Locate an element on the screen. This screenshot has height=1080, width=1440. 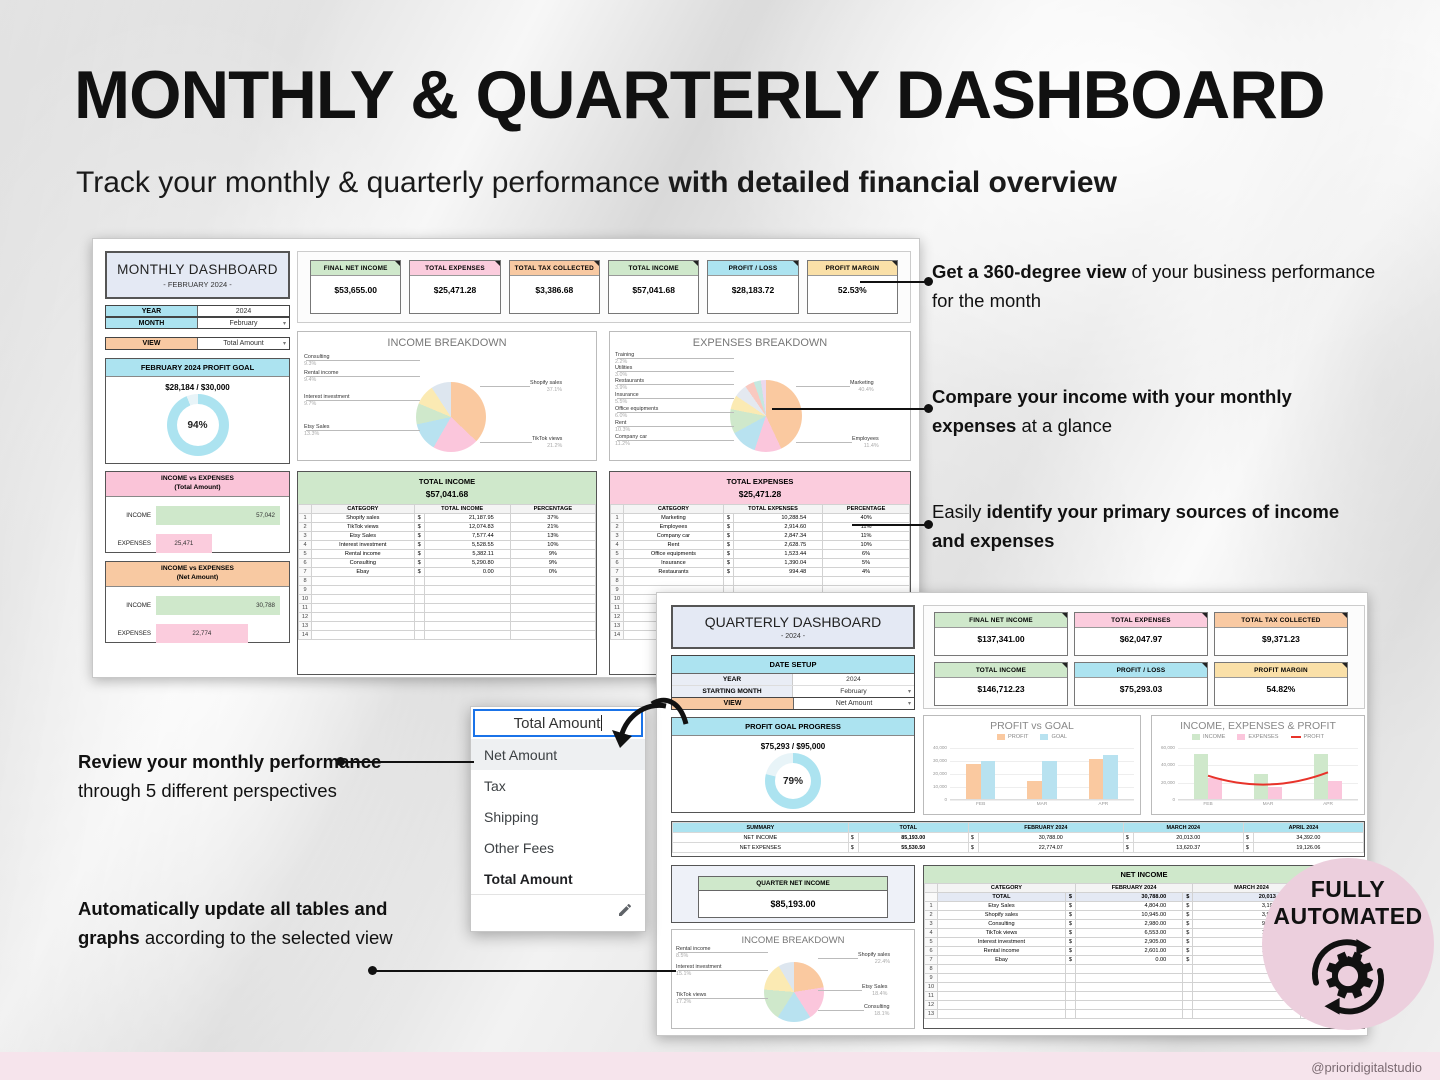
table-row: 6 Insurance $1,390.04 5% is located at coordinates (760, 563).